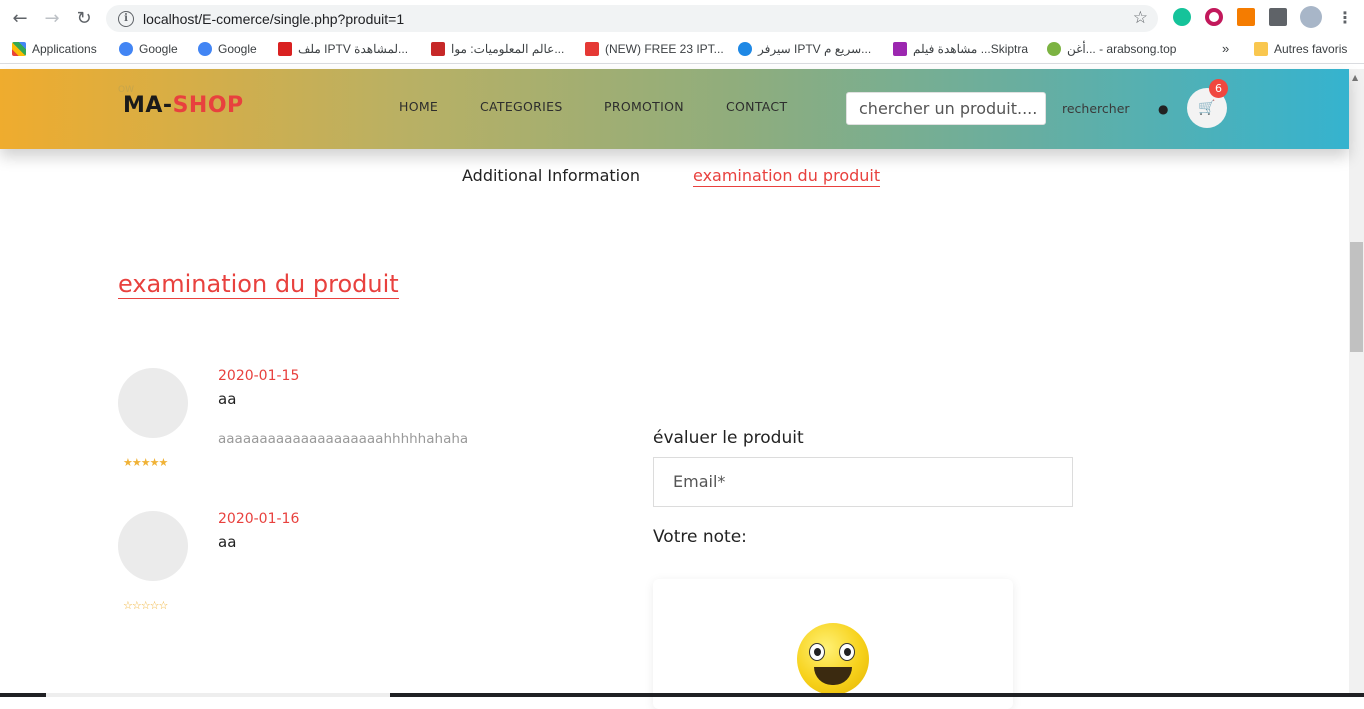 The height and width of the screenshot is (709, 1364). I want to click on nav-contact: CONTACT, so click(756, 106).